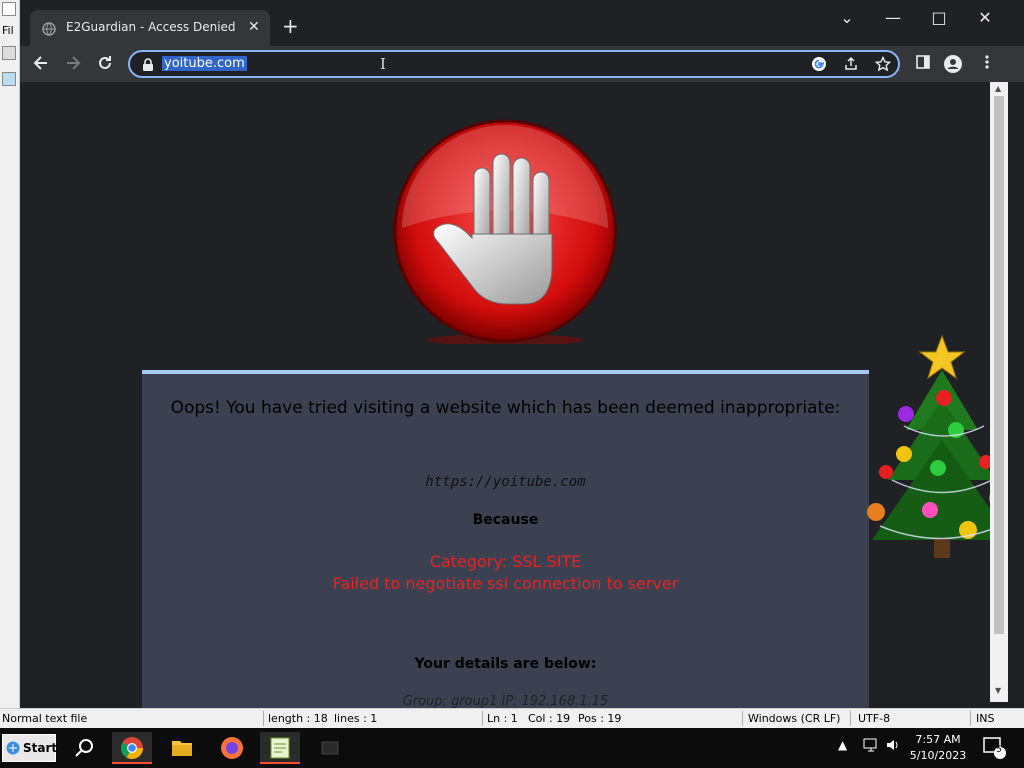 The height and width of the screenshot is (768, 1024). What do you see at coordinates (290, 26) in the screenshot?
I see `new-tab-button: +` at bounding box center [290, 26].